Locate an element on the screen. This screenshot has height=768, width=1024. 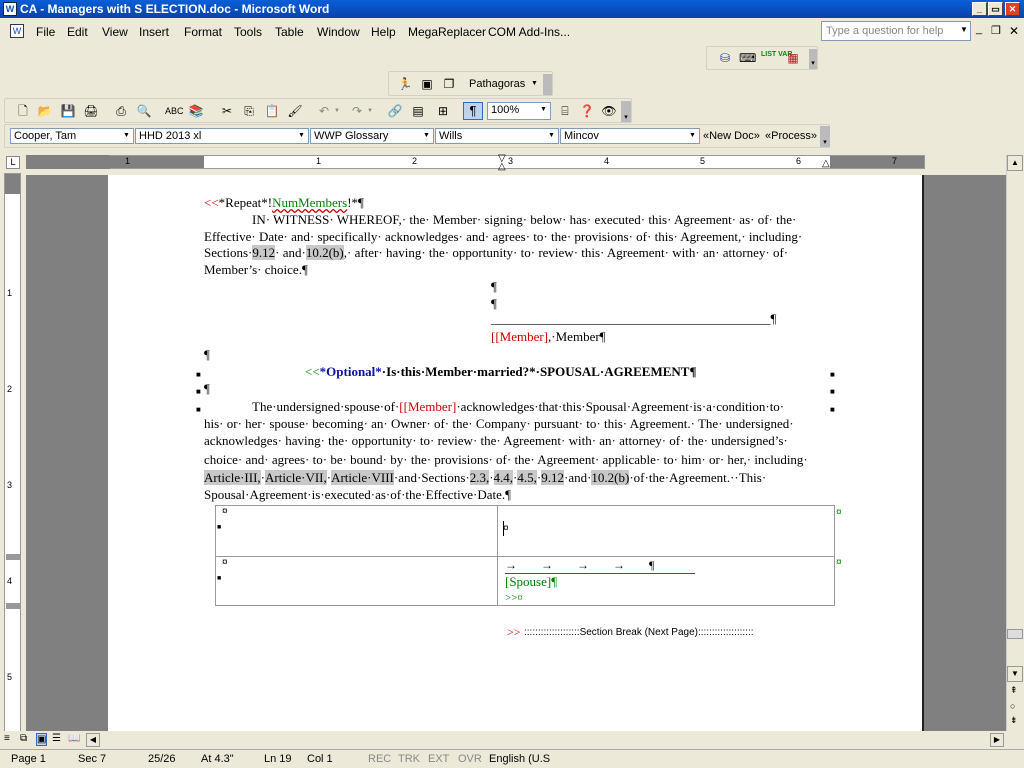
menu-insert: Insert is located at coordinates (154, 32).